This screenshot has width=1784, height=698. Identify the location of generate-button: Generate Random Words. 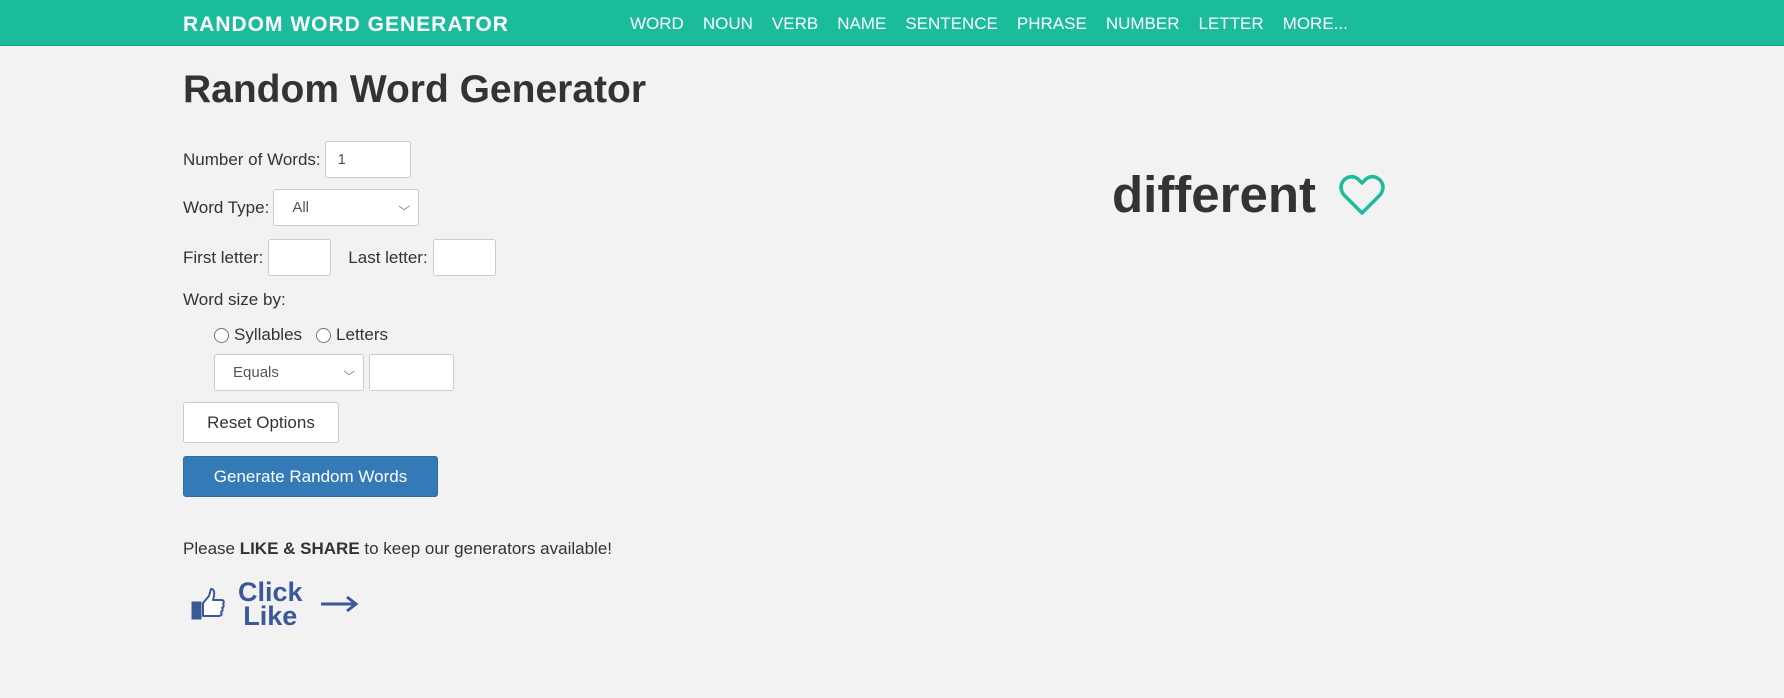
(310, 476).